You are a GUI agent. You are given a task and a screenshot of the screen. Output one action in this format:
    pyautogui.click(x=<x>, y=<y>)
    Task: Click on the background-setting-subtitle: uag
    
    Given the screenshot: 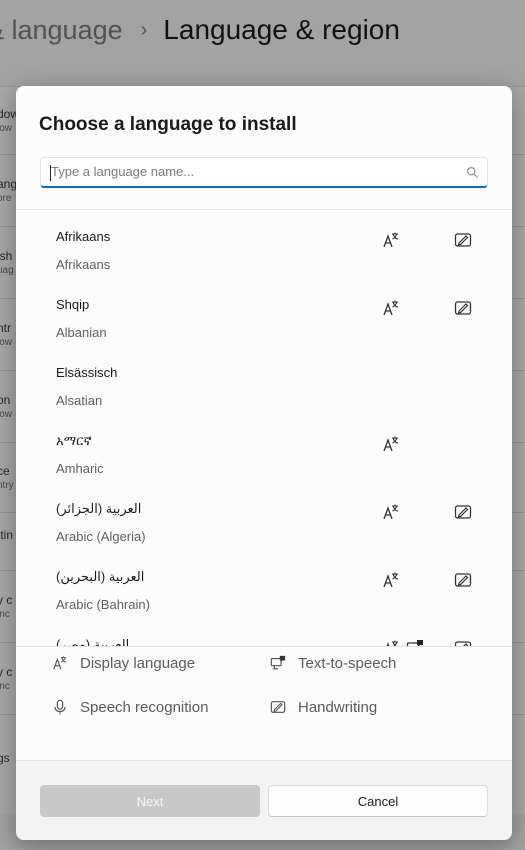 What is the action you would take?
    pyautogui.click(x=7, y=270)
    